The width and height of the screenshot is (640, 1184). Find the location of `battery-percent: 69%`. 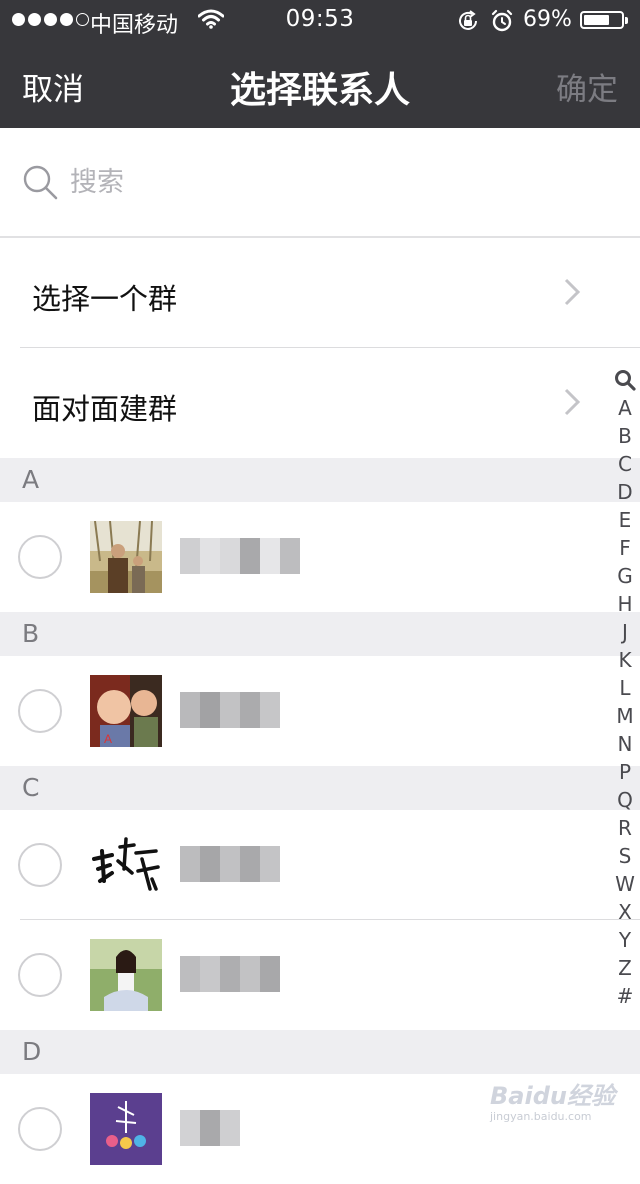

battery-percent: 69% is located at coordinates (547, 19).